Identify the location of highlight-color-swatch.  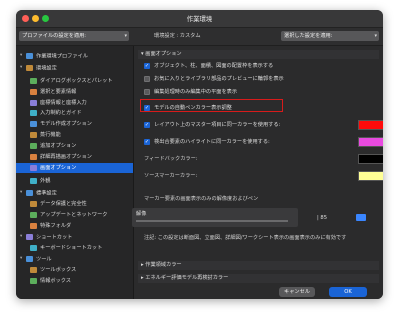
(370, 142).